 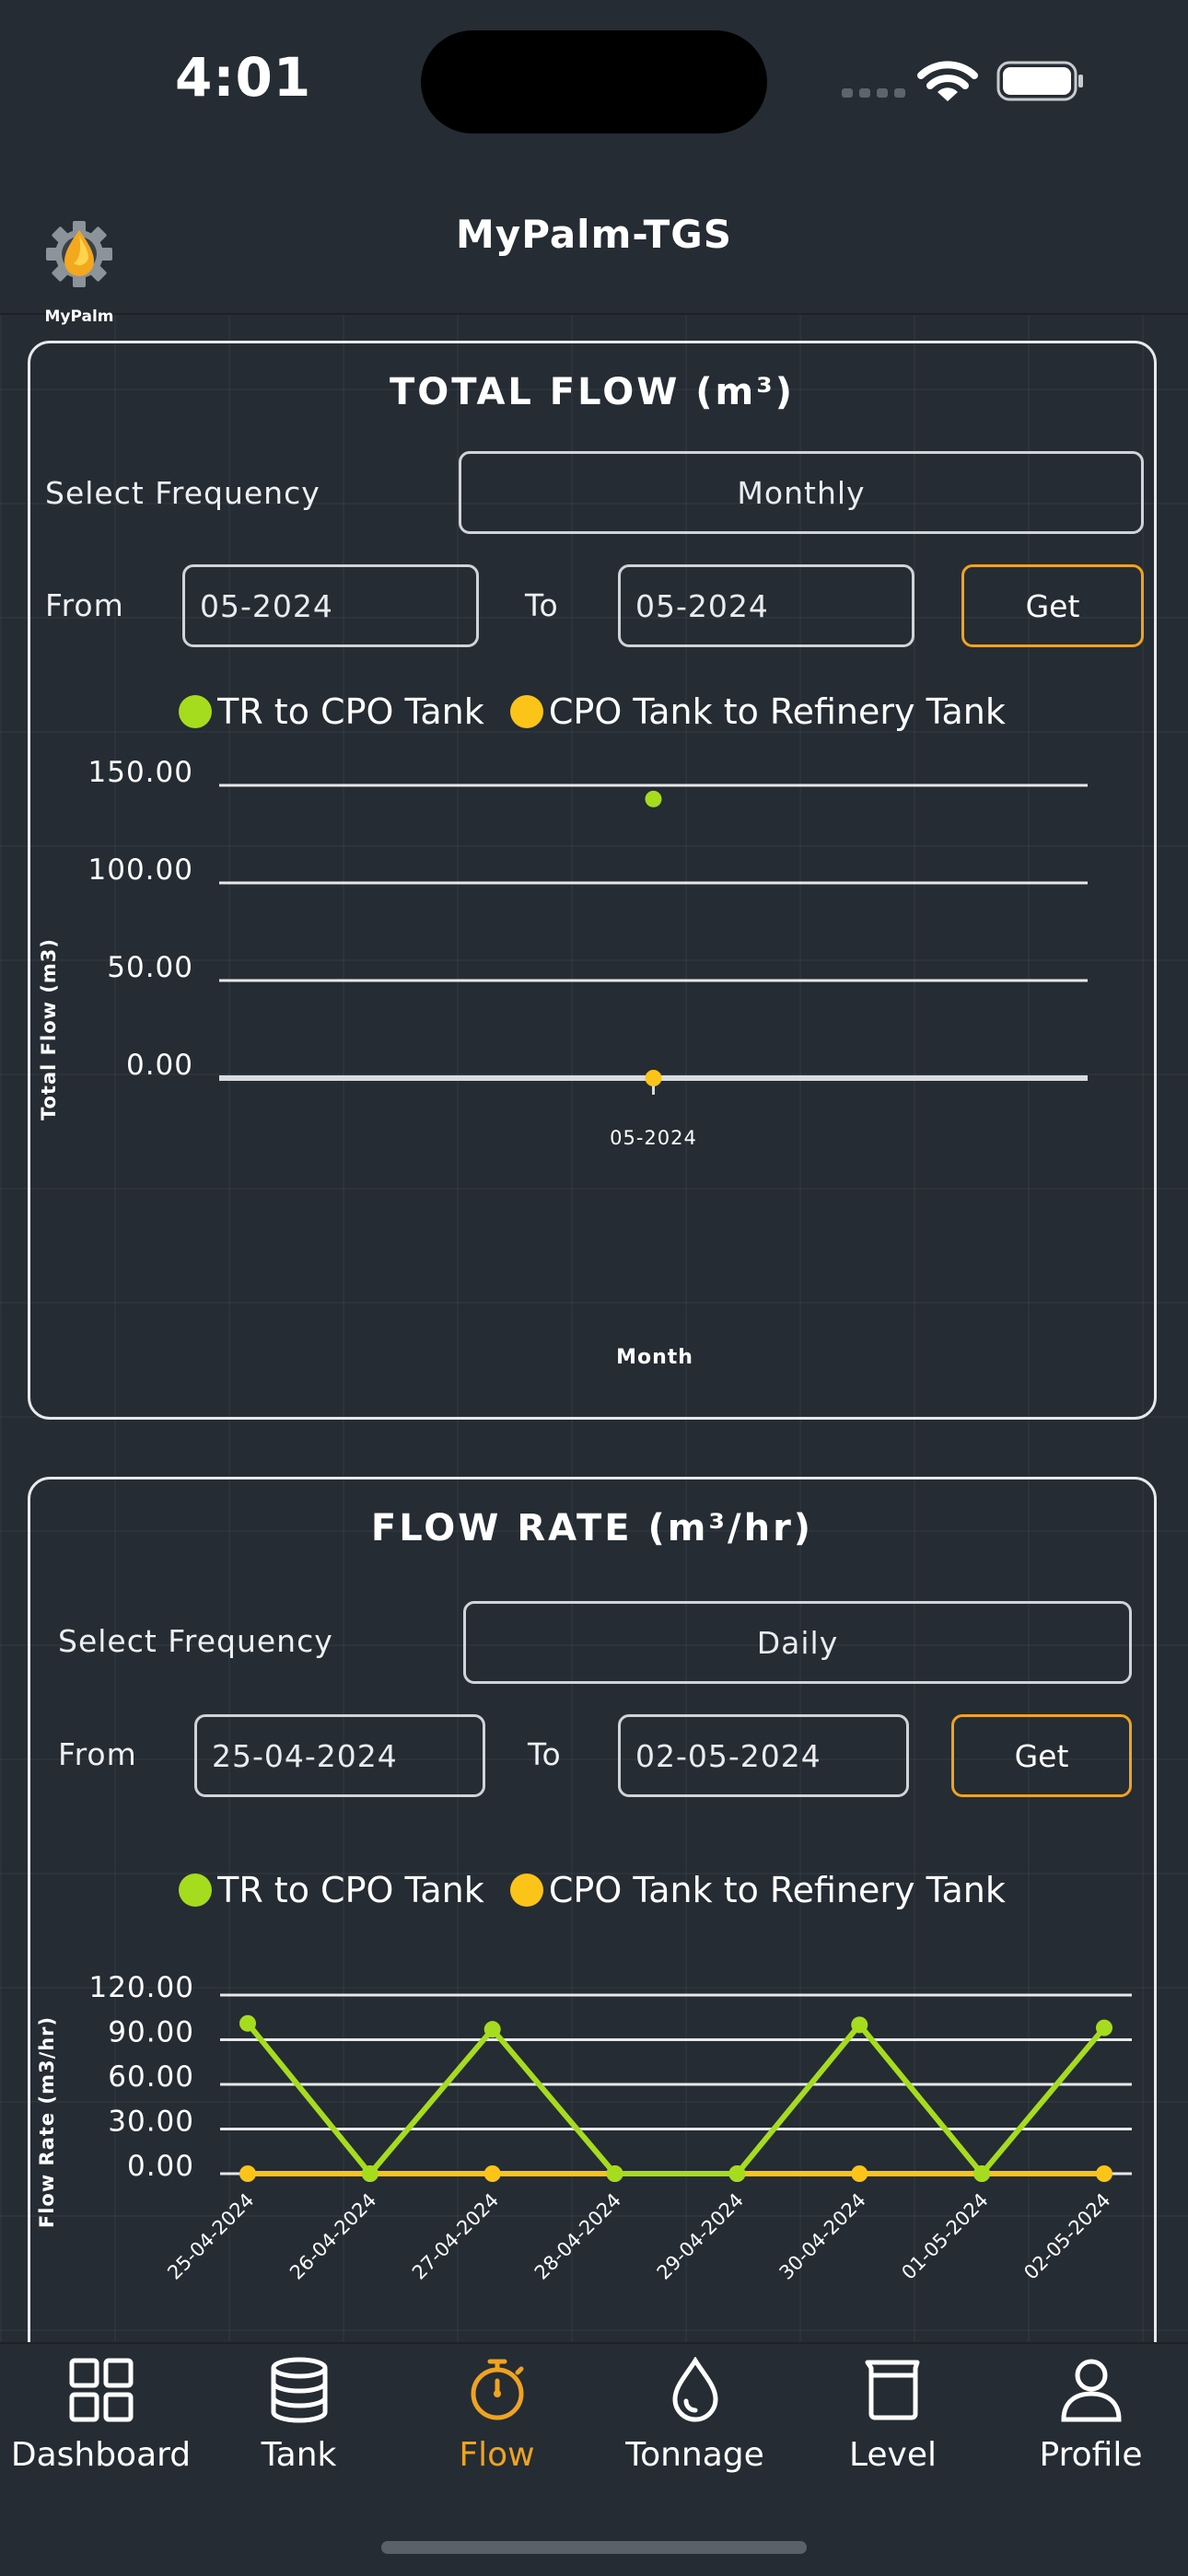 I want to click on total-flow-frequency-label: Select Frequency, so click(x=182, y=493).